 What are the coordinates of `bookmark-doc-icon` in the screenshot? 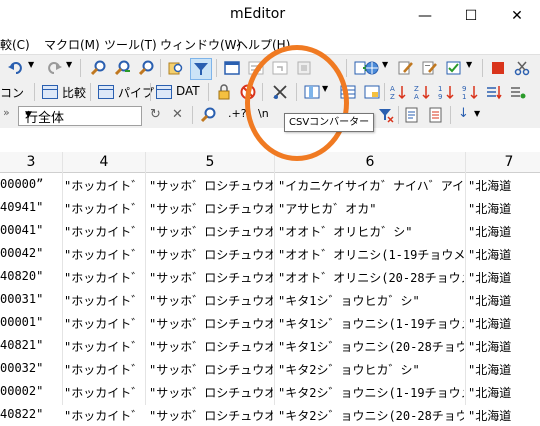 It's located at (412, 115).